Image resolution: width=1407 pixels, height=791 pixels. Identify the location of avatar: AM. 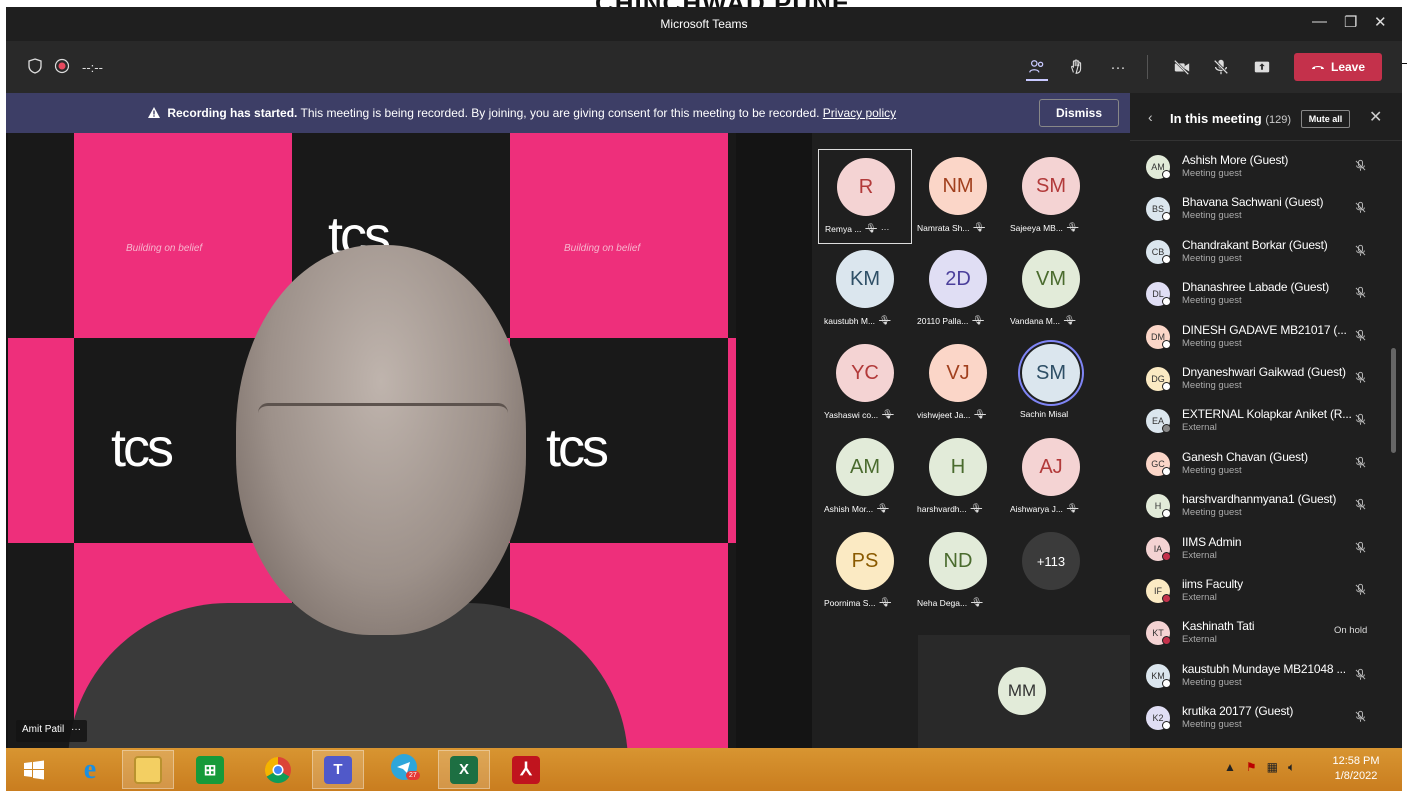
(865, 467).